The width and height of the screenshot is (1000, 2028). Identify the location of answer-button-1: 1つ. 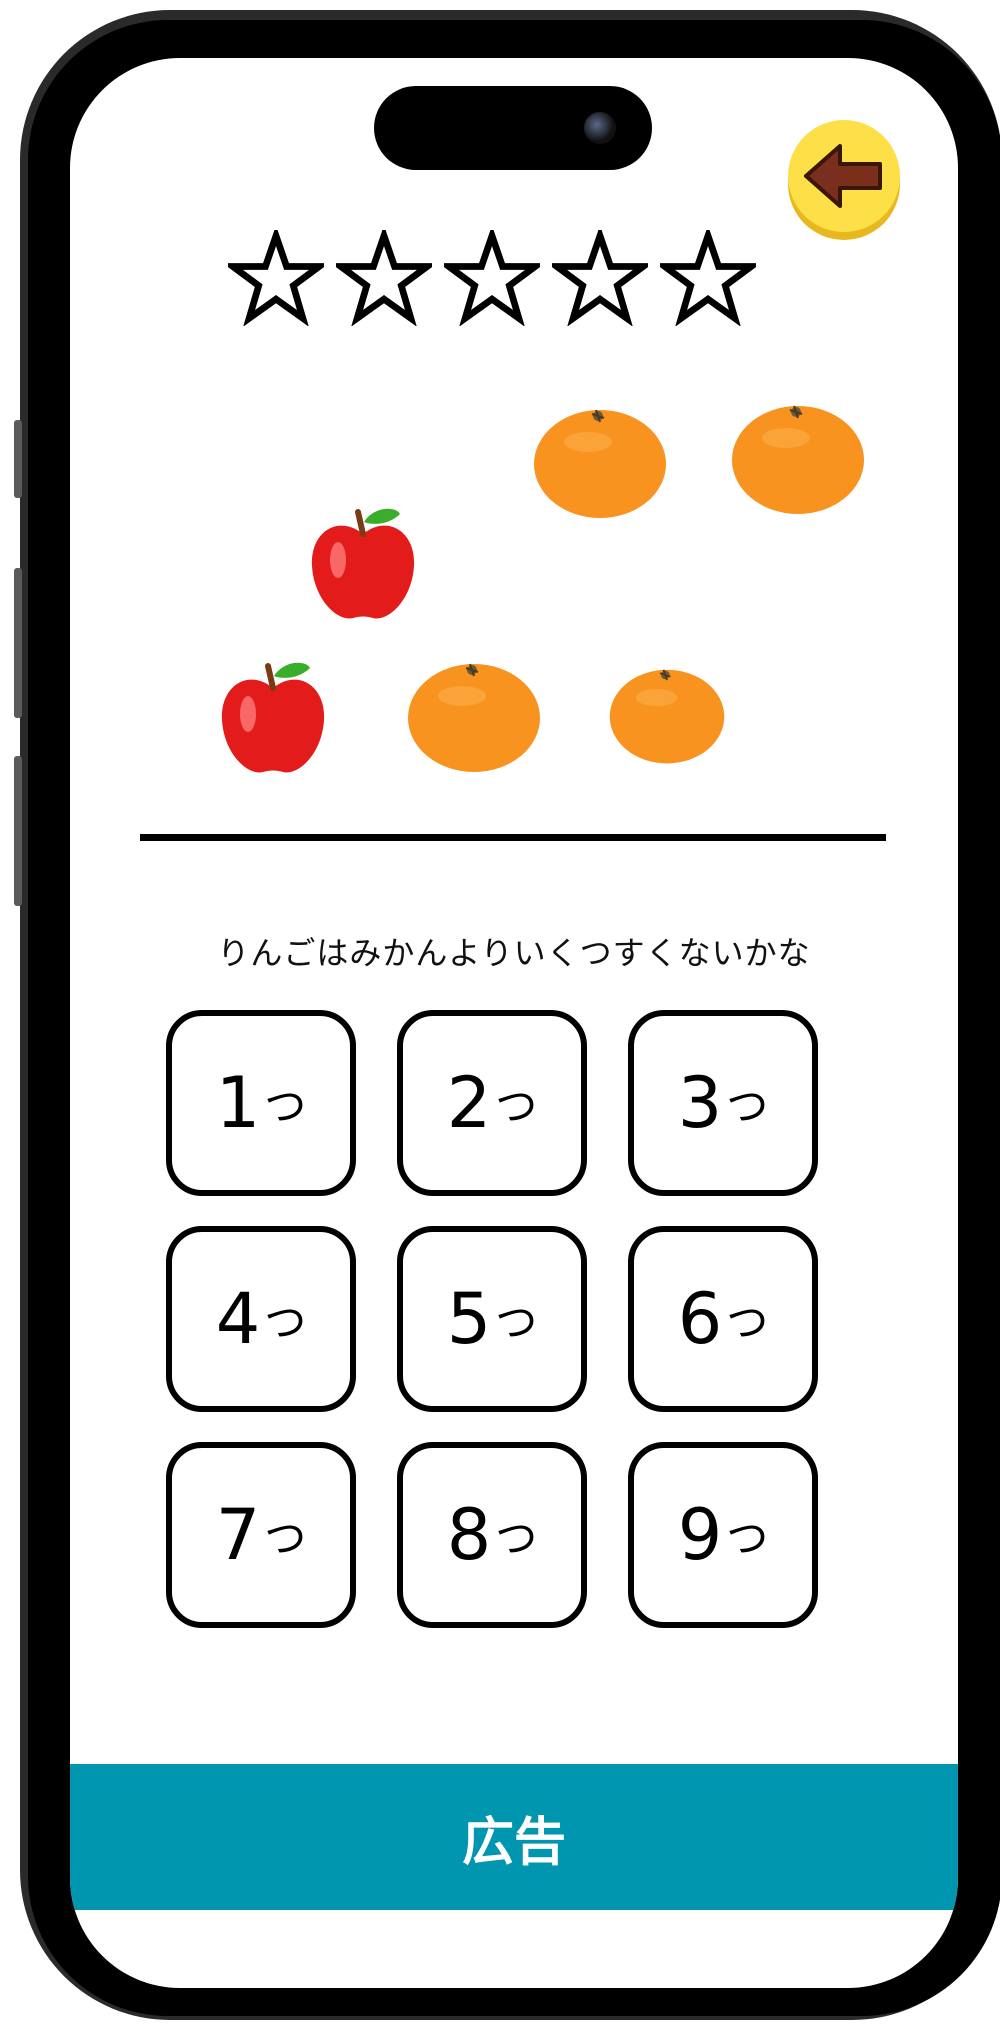
(261, 1103).